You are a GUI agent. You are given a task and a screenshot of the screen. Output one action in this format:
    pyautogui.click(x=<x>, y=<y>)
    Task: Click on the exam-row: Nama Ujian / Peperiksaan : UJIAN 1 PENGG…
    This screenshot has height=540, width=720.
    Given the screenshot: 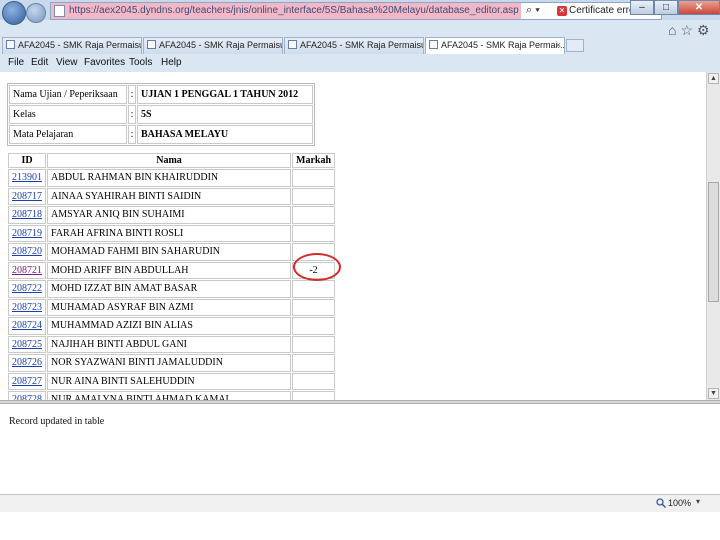 What is the action you would take?
    pyautogui.click(x=161, y=94)
    